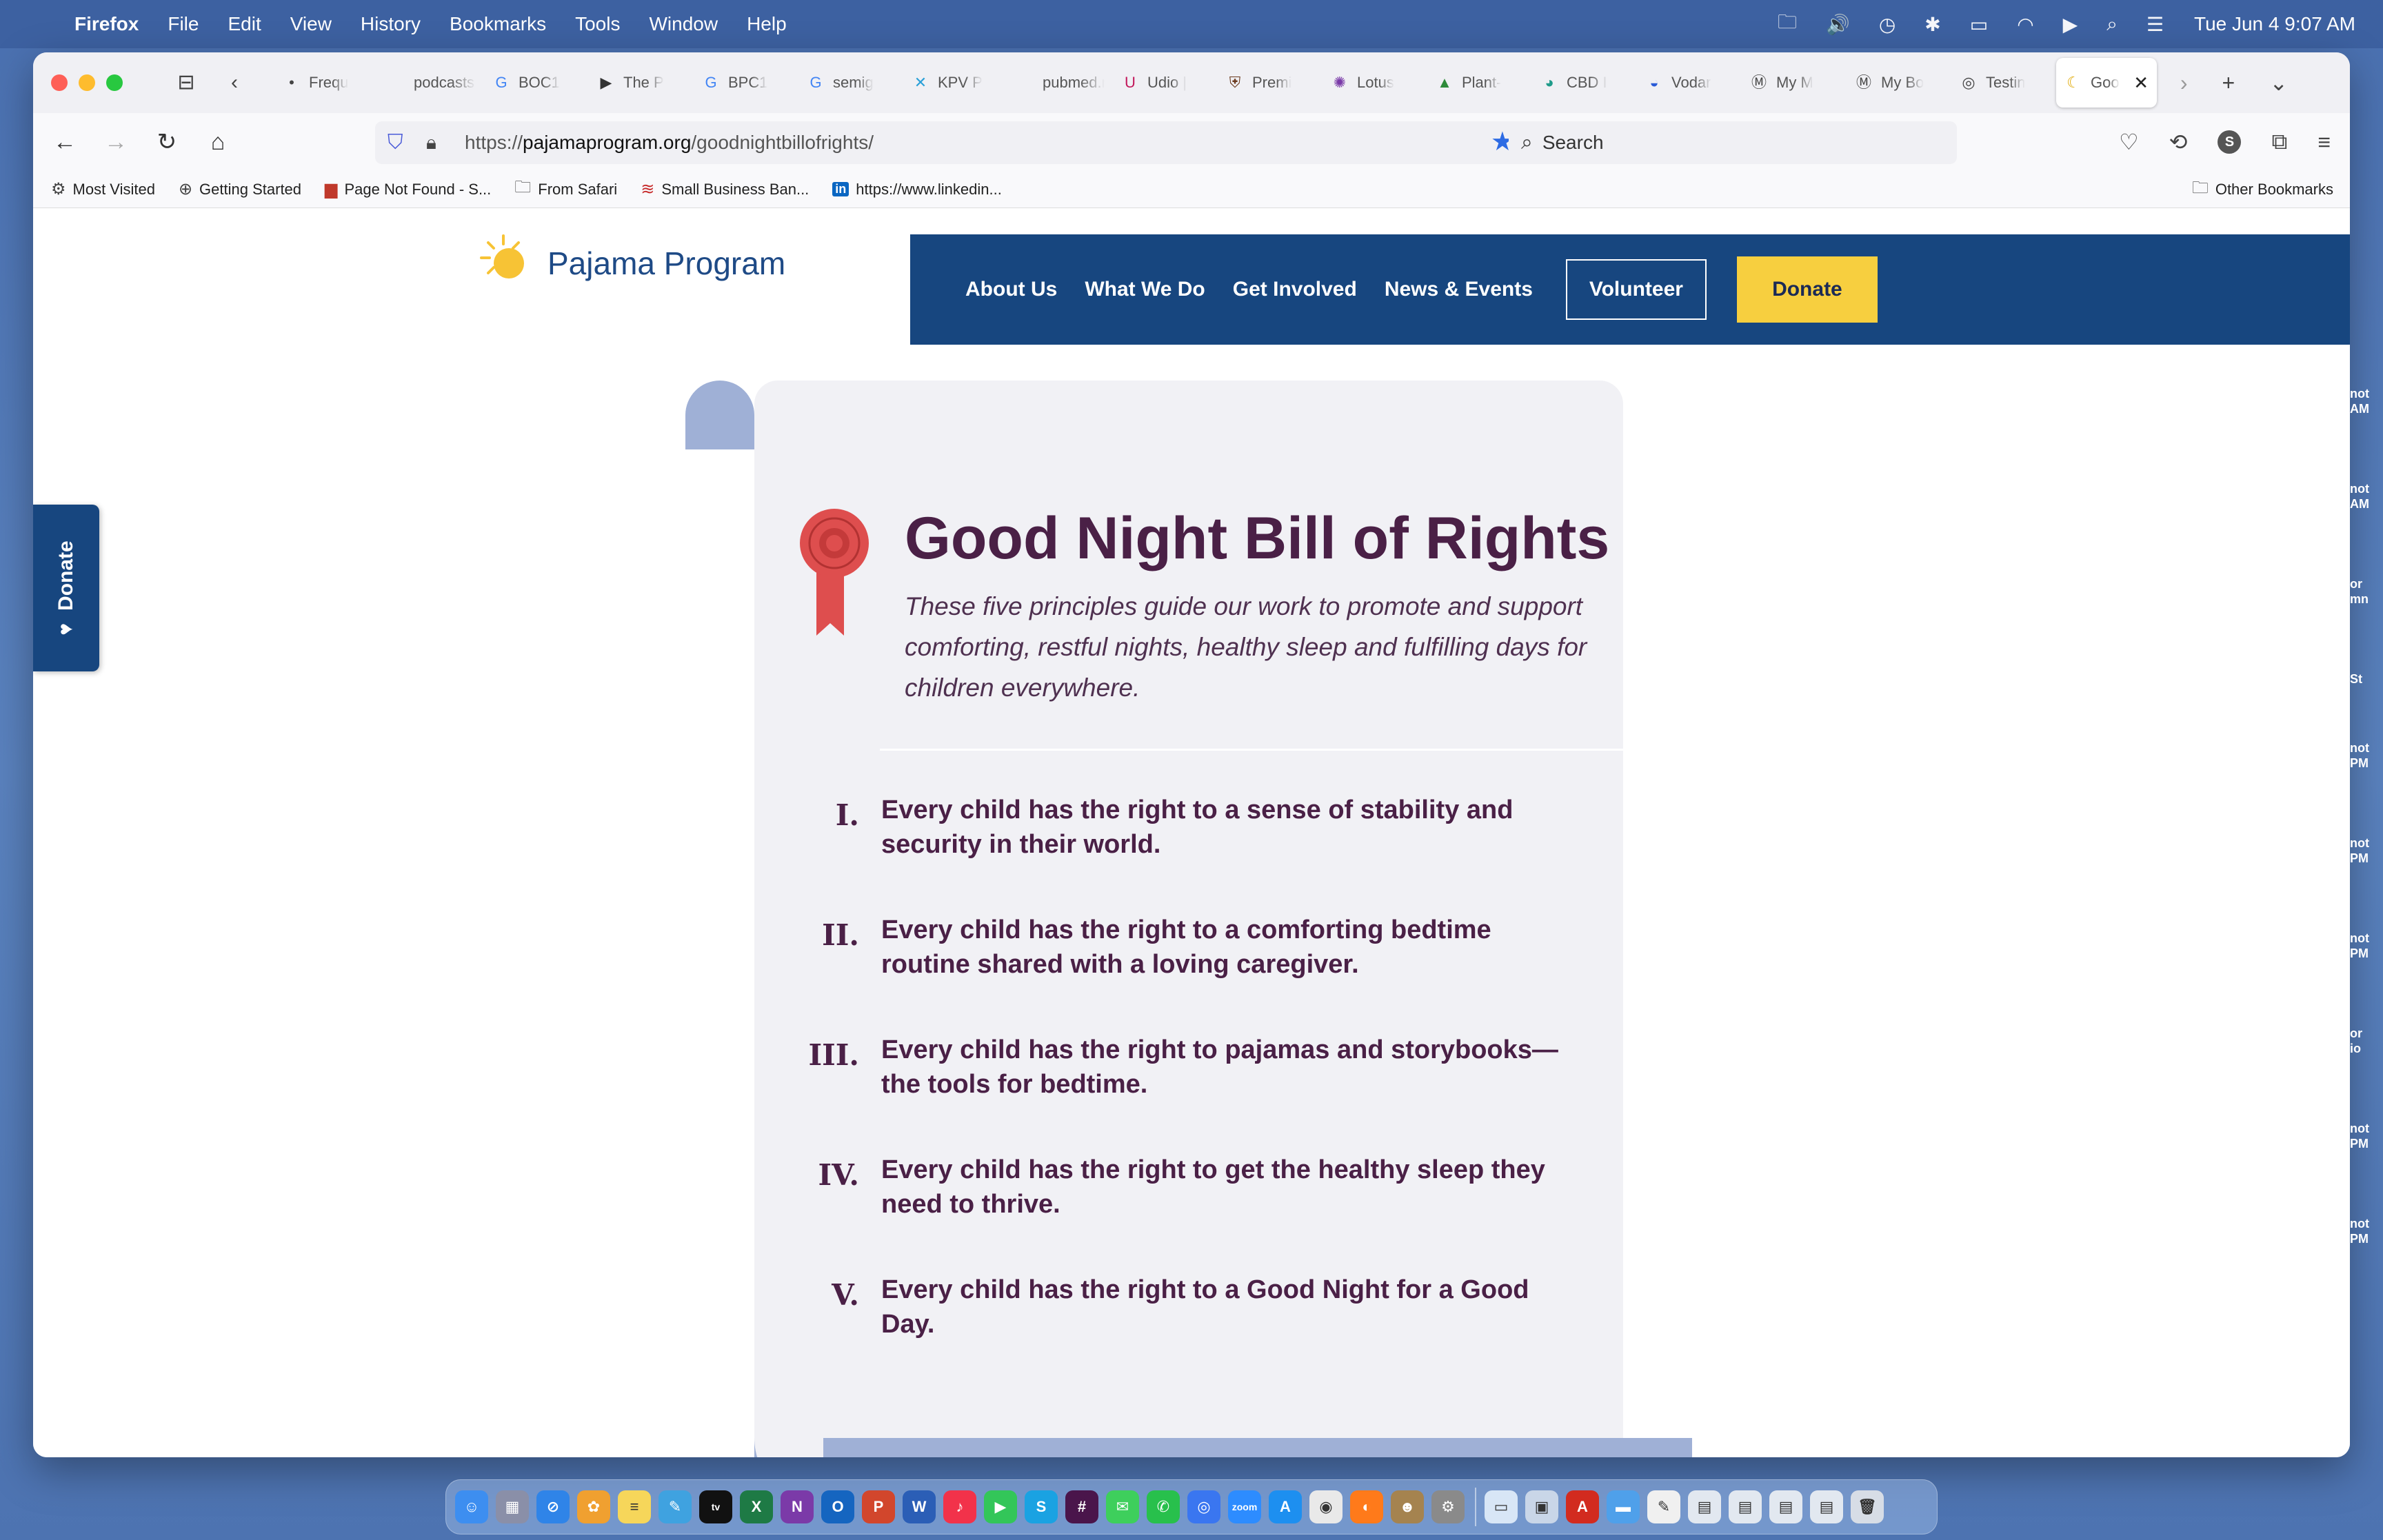  Describe the element at coordinates (1203, 1507) in the screenshot. I see `dock-signal-icon: ◎` at that location.